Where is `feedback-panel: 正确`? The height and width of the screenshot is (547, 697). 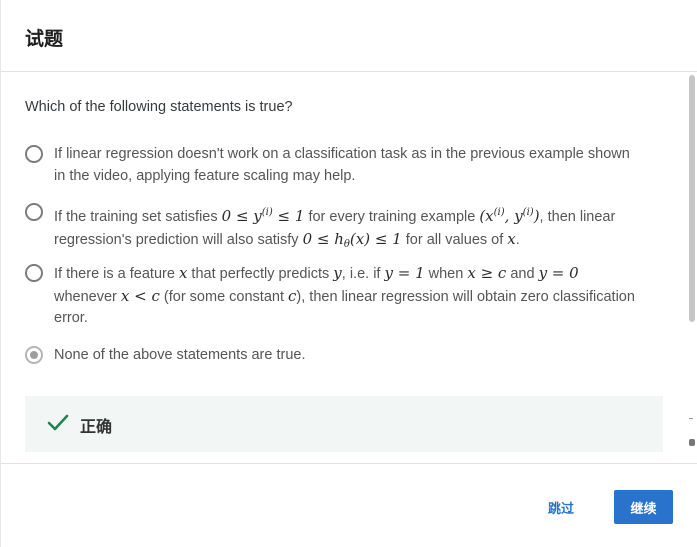 feedback-panel: 正确 is located at coordinates (344, 424).